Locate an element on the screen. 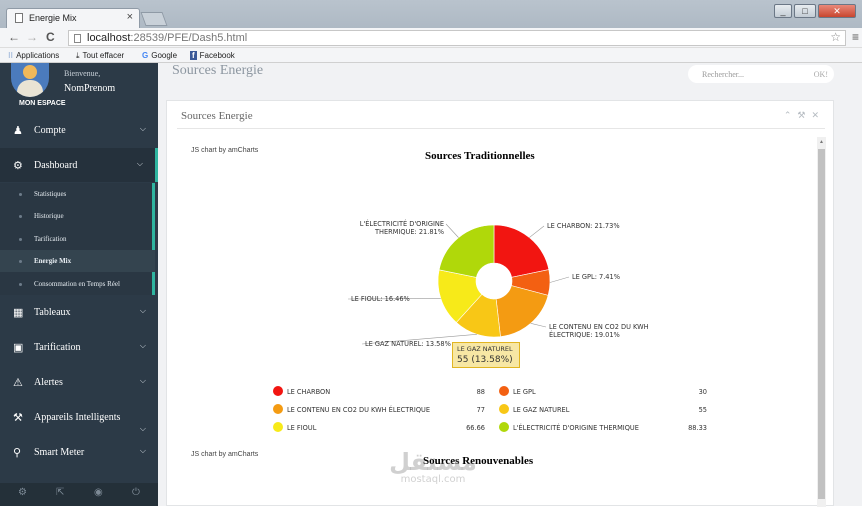  scroll-up-icon: ▲ is located at coordinates (821, 142).